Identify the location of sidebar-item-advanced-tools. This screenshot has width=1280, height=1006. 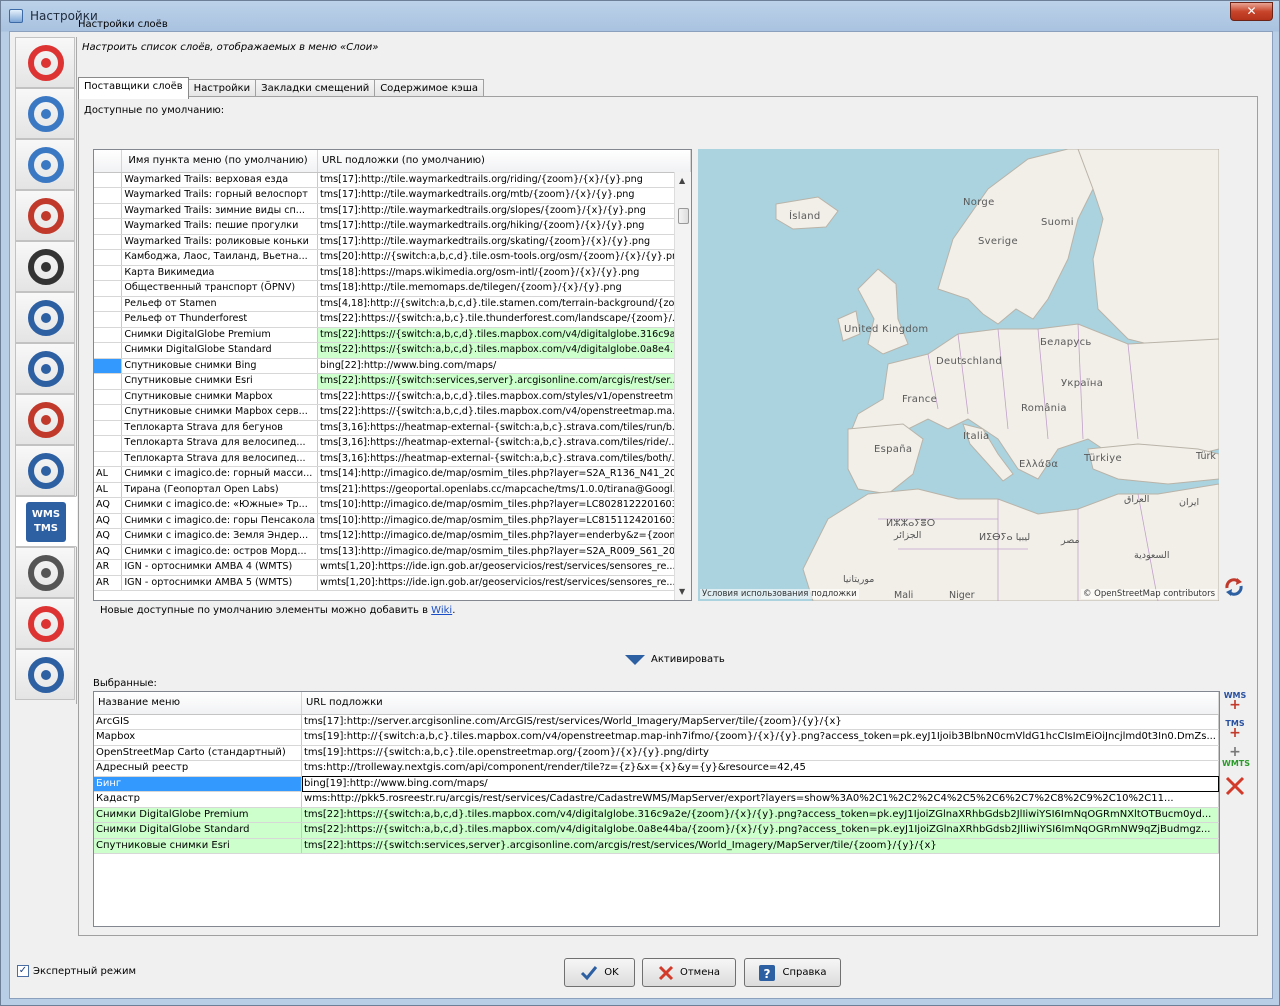
(45, 572).